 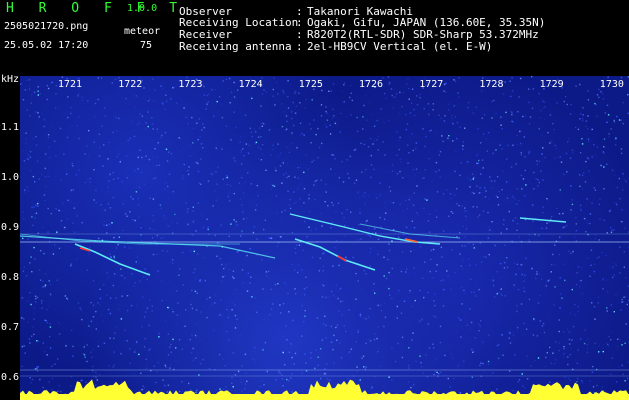 What do you see at coordinates (130, 84) in the screenshot?
I see `x-tick-label: 1722` at bounding box center [130, 84].